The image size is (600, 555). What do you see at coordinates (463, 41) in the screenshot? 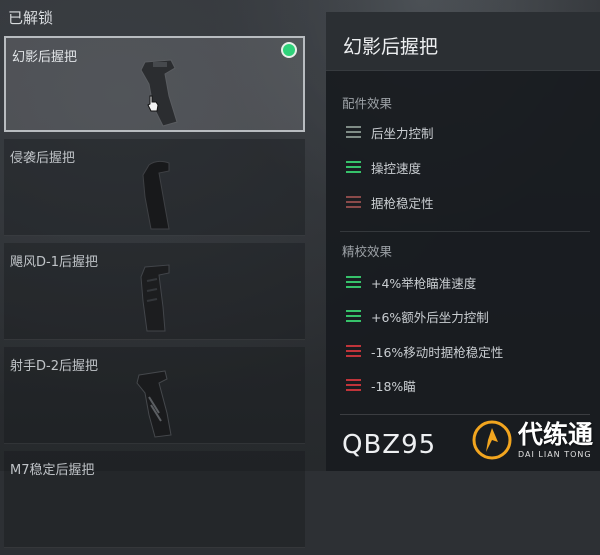
I see `detail-header: 幻影后握把` at bounding box center [463, 41].